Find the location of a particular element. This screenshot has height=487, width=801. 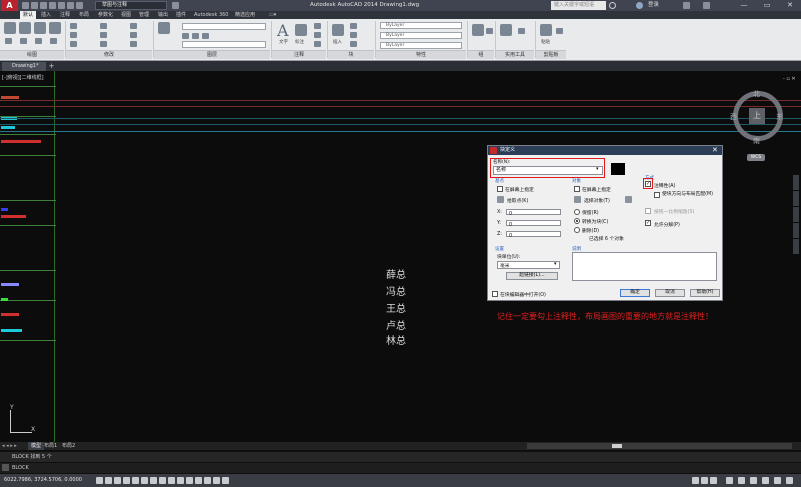

chevron-down-icon: ▾ is located at coordinates (597, 169).